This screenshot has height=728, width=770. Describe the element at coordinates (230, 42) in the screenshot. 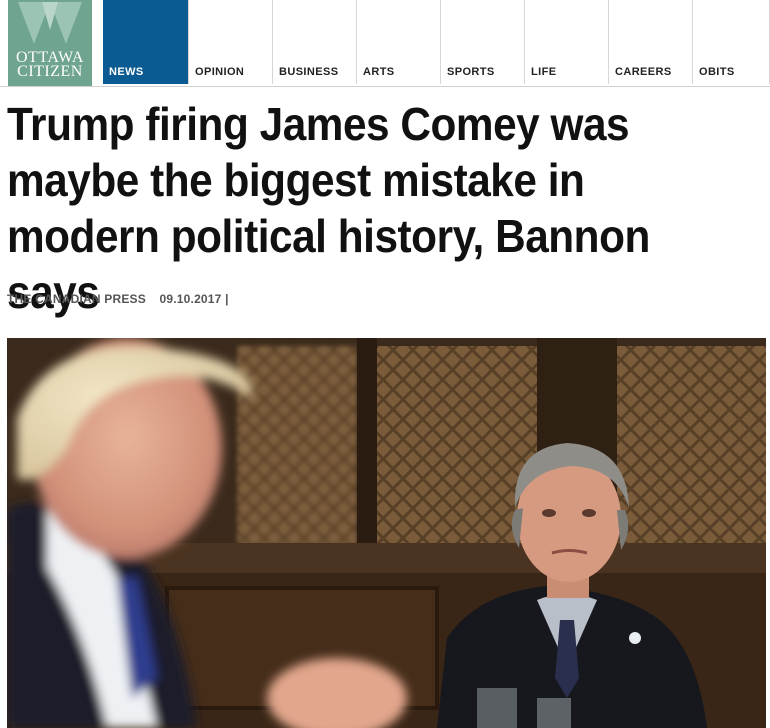

I see `nav-item-opinion: OPINION` at that location.